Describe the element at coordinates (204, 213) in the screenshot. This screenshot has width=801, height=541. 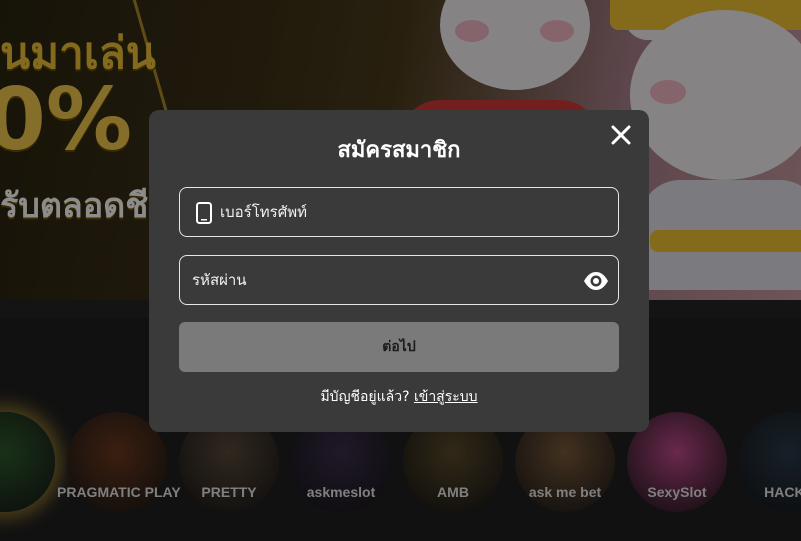
I see `phone-icon` at that location.